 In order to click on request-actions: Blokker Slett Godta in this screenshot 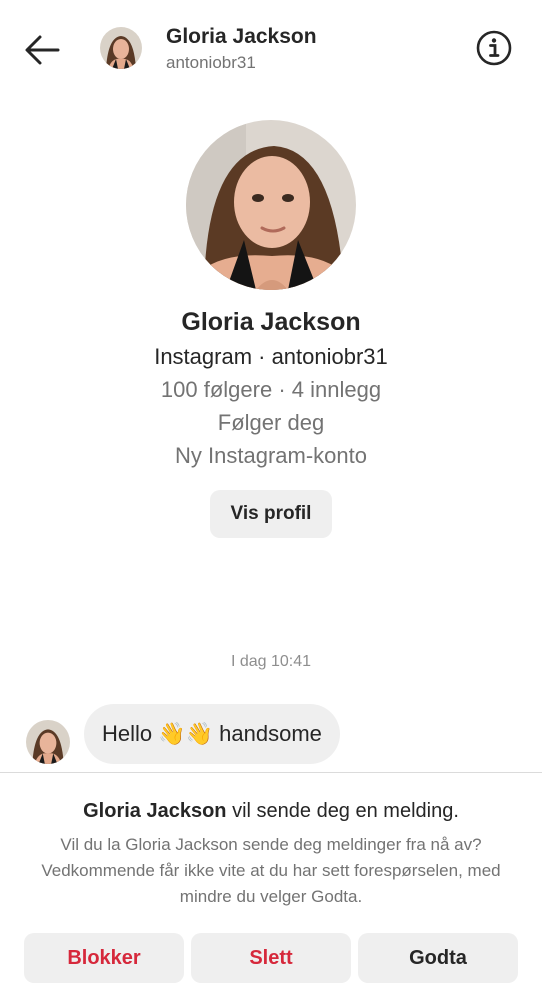, I will do `click(271, 958)`.